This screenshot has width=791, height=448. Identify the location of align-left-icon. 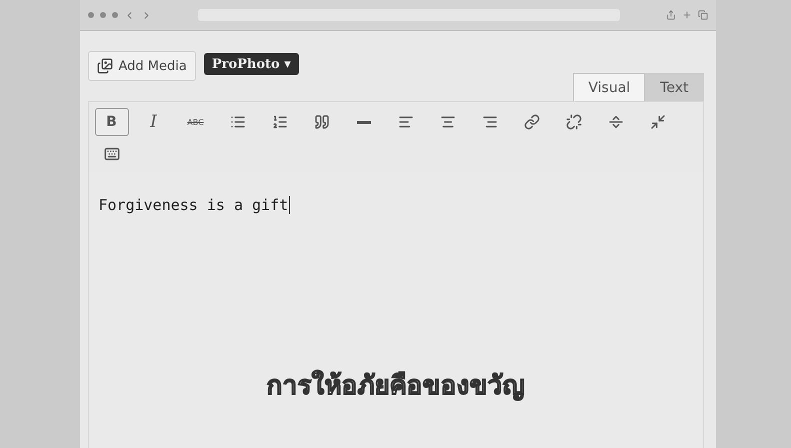
(406, 122).